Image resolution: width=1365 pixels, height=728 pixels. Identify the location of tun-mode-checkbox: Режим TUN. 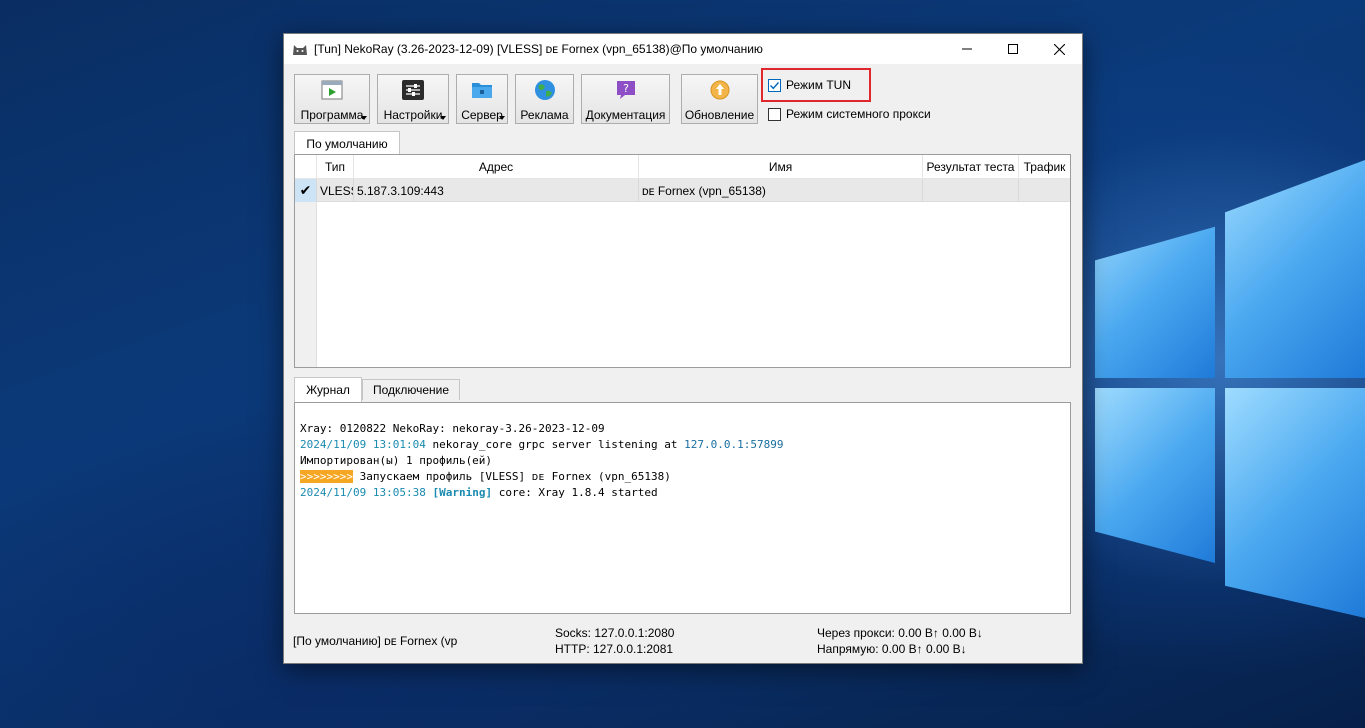
(809, 85).